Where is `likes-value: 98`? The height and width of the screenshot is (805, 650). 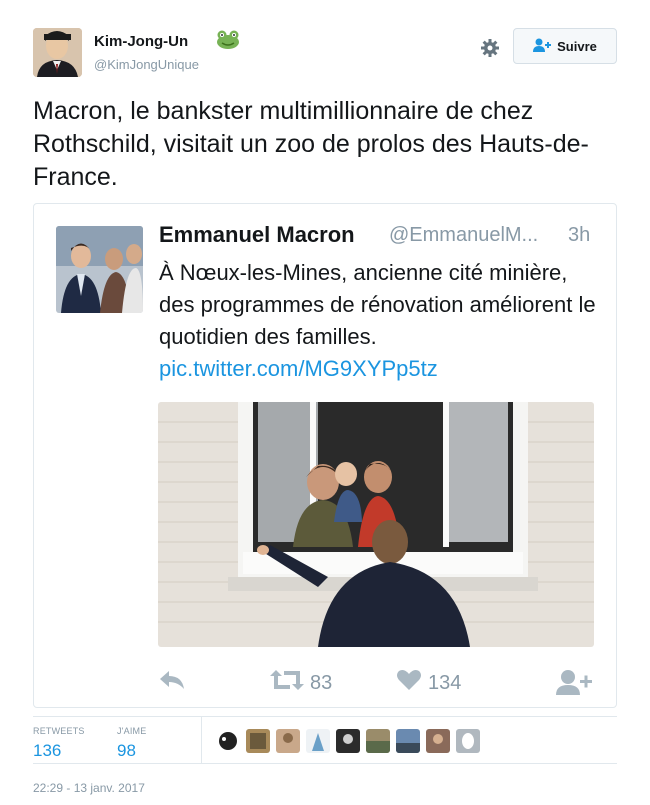 likes-value: 98 is located at coordinates (126, 750).